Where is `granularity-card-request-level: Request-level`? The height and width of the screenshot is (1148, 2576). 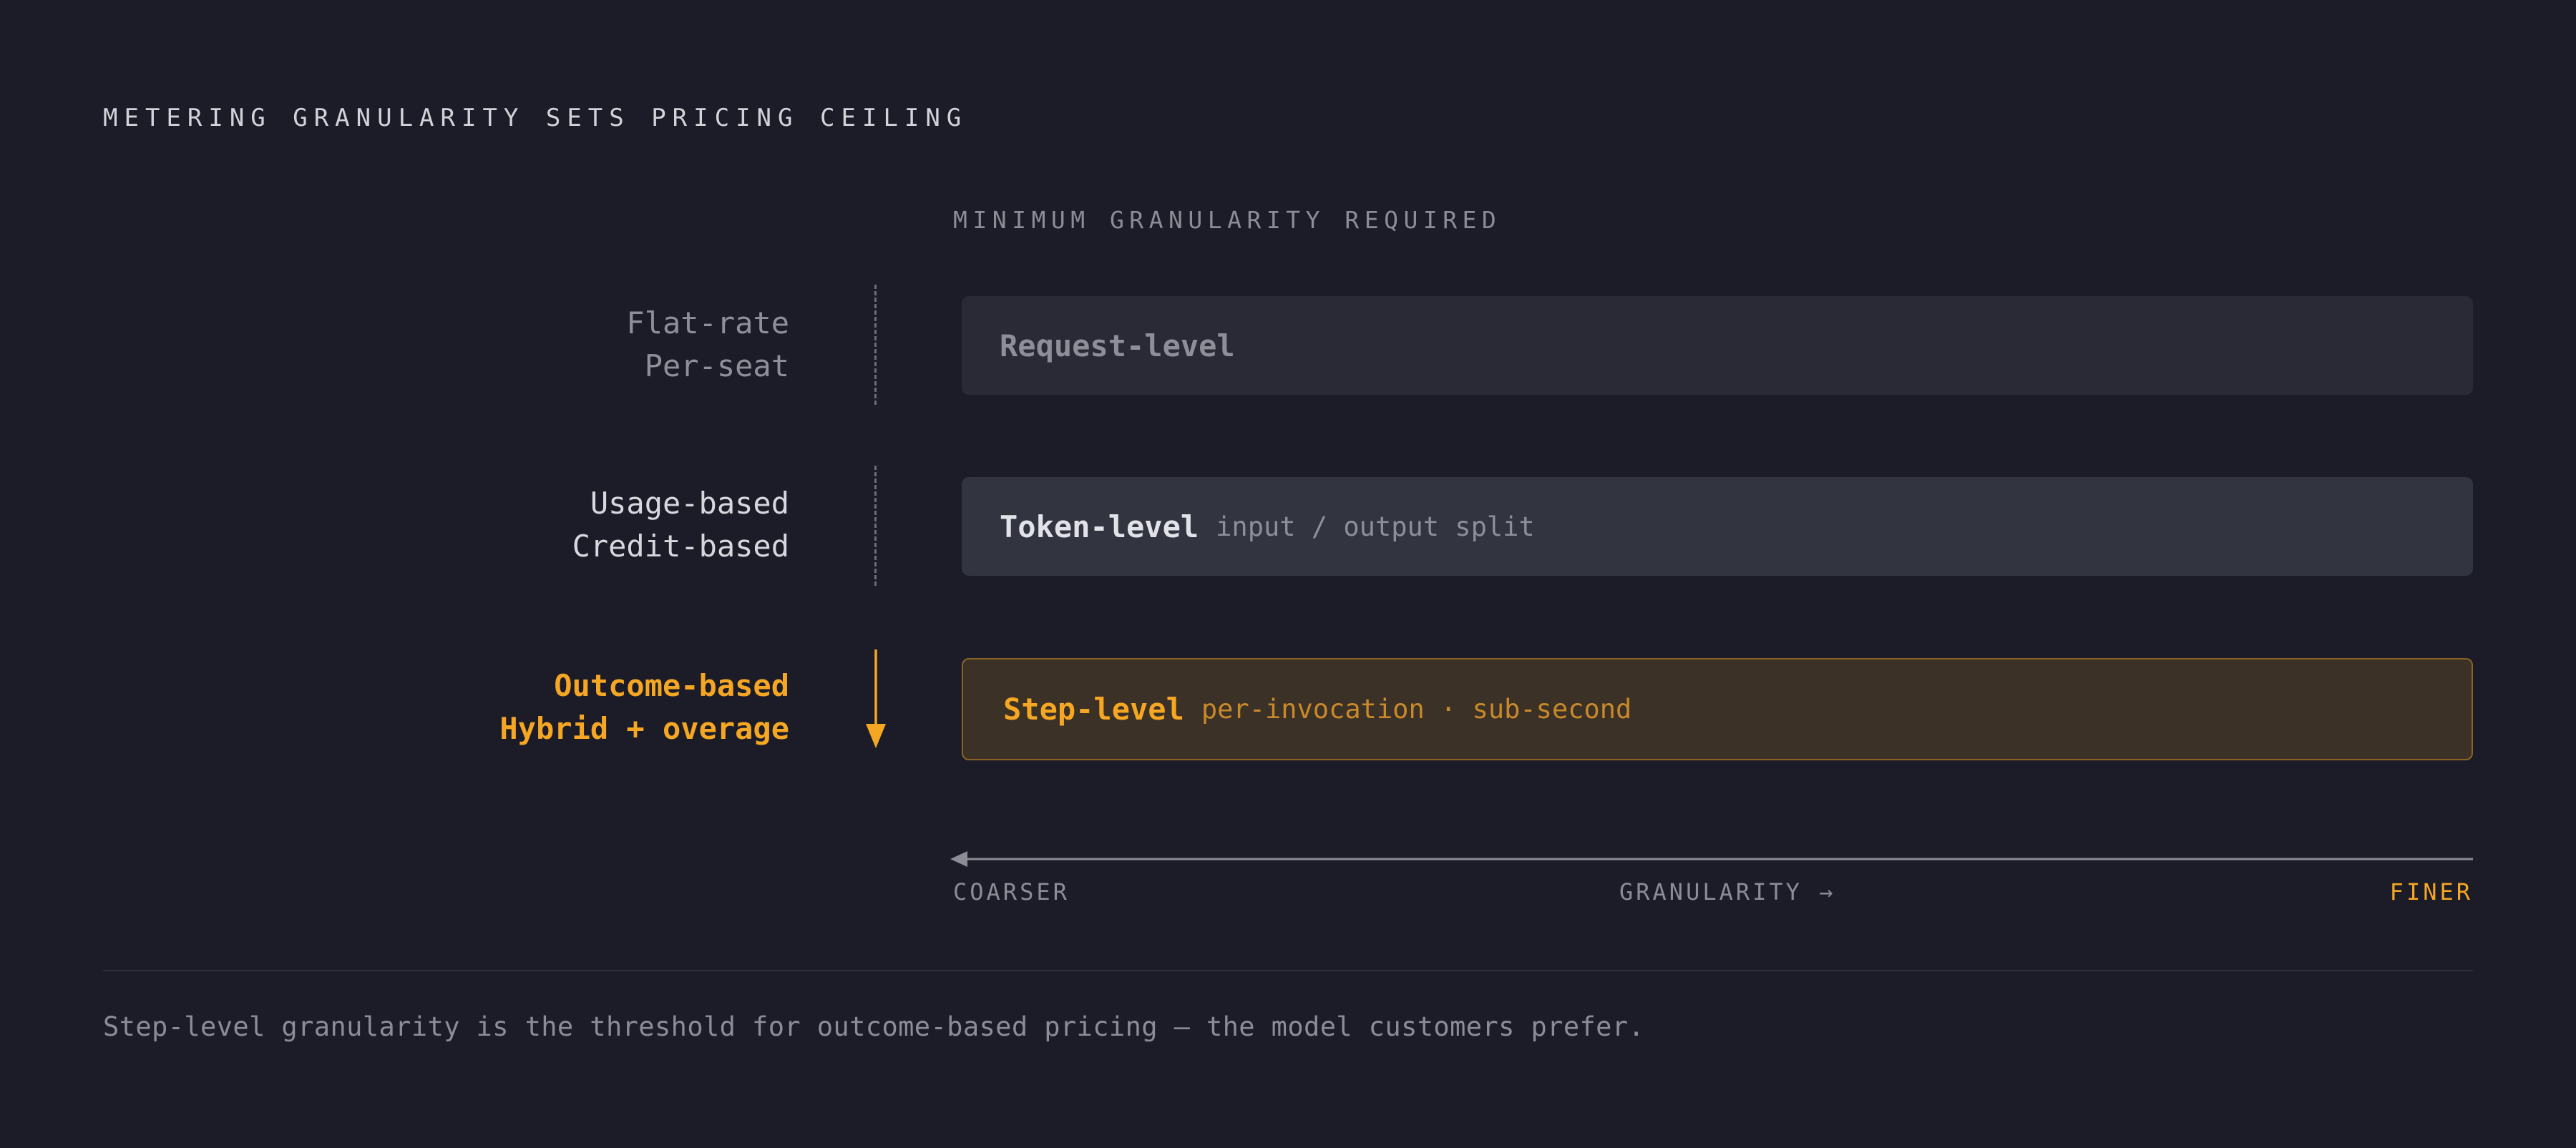
granularity-card-request-level: Request-level is located at coordinates (1717, 345).